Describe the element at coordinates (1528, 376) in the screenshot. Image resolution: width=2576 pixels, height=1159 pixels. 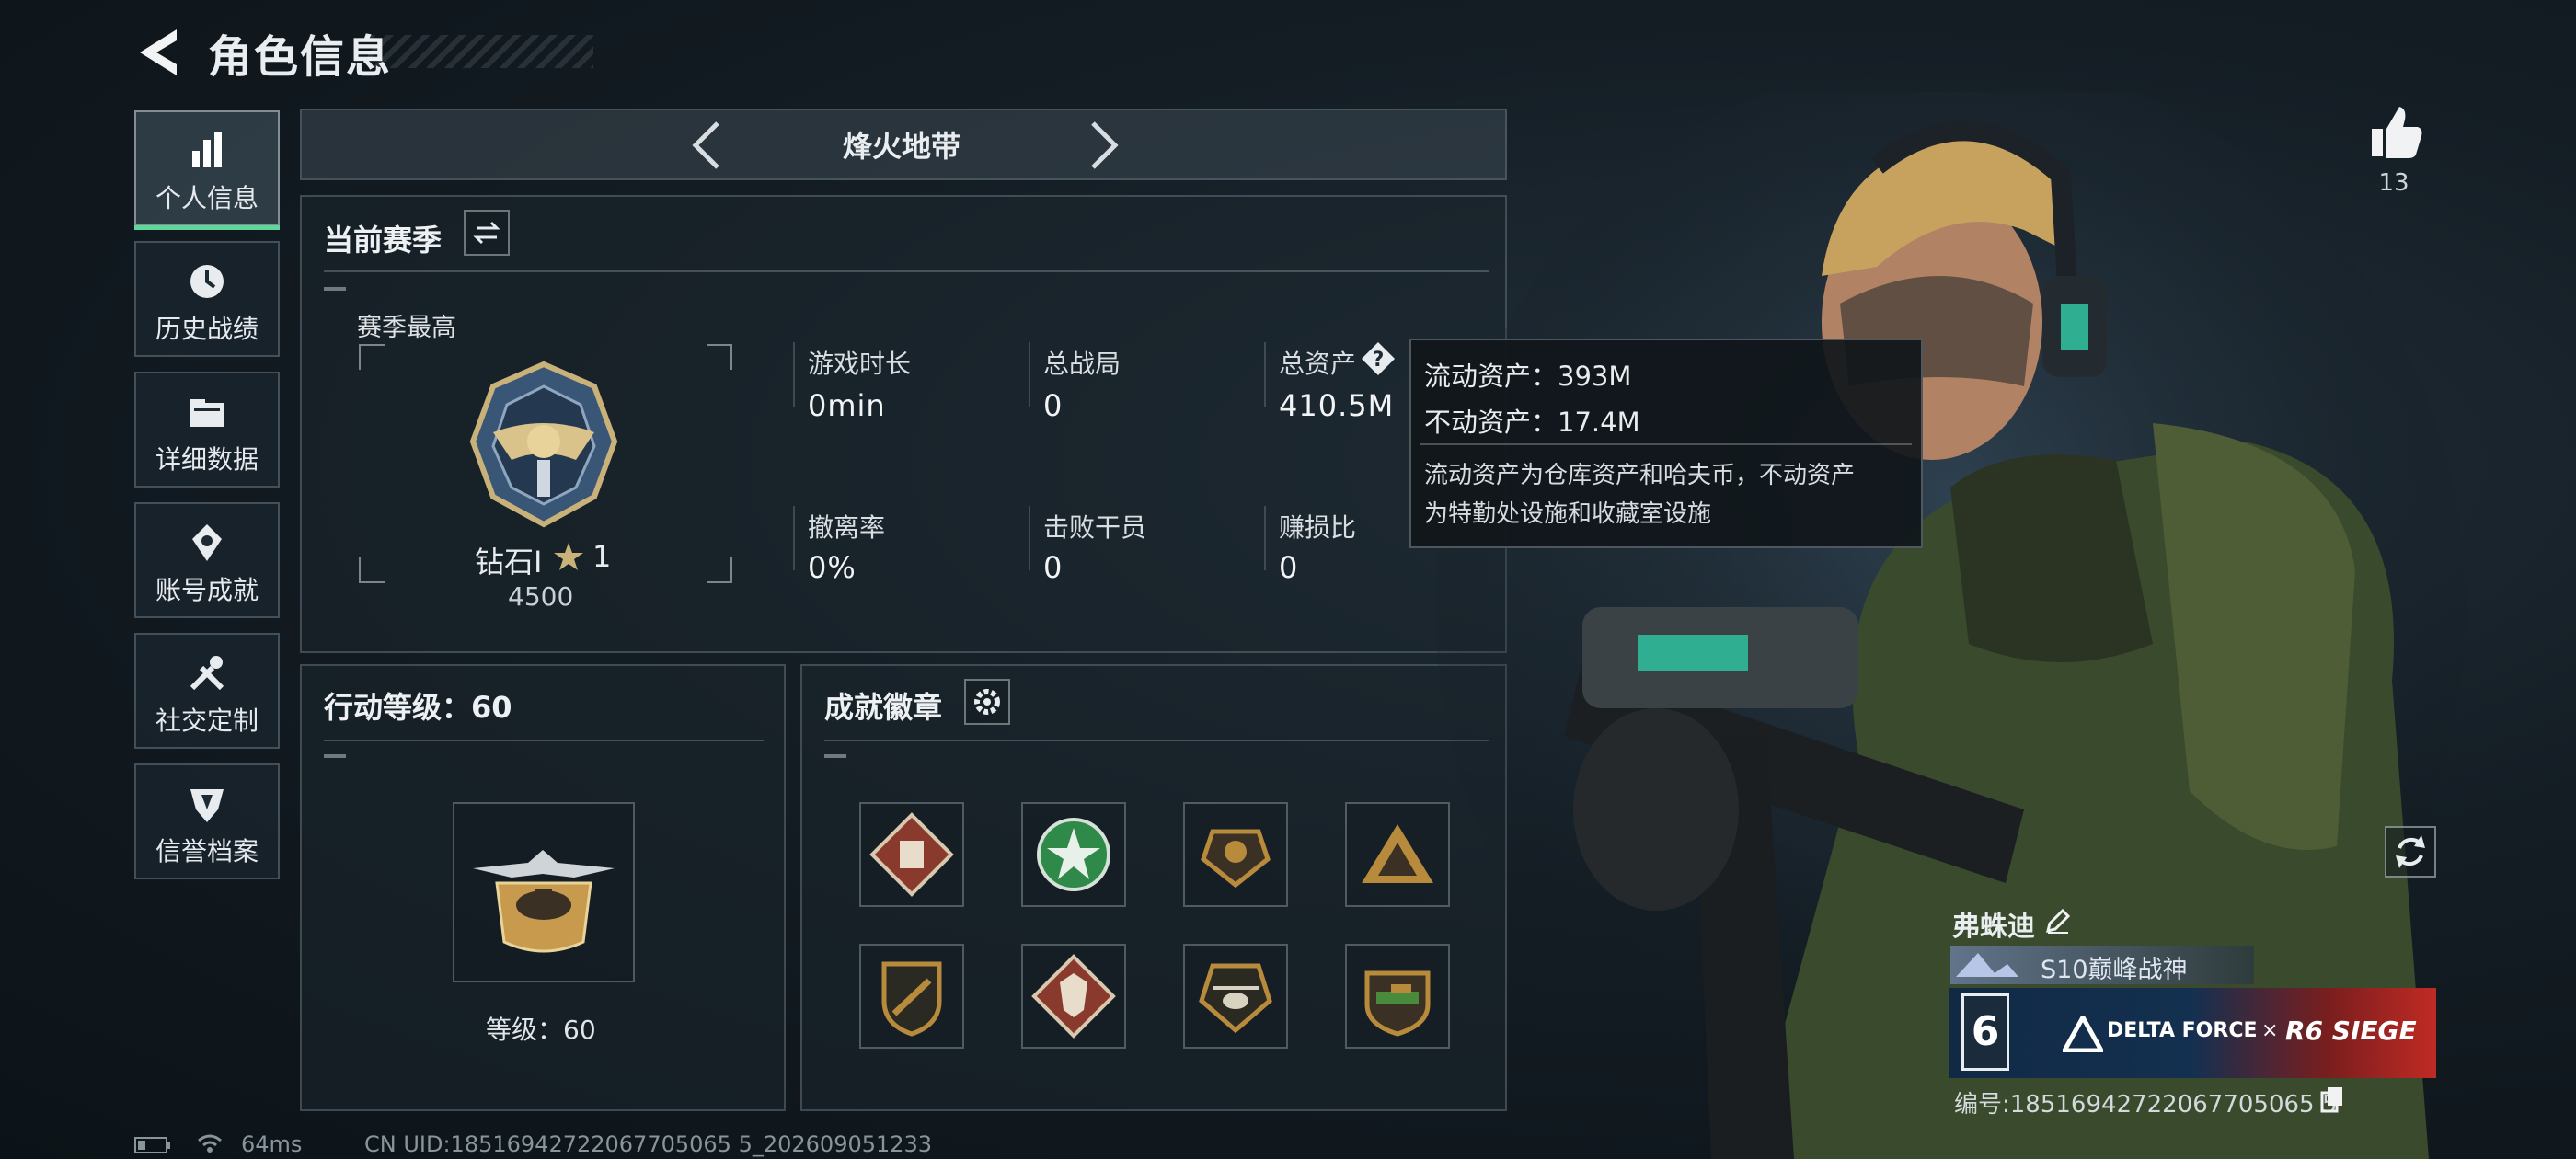
I see `tooltip-liquid-assets: 流动资产：393M` at that location.